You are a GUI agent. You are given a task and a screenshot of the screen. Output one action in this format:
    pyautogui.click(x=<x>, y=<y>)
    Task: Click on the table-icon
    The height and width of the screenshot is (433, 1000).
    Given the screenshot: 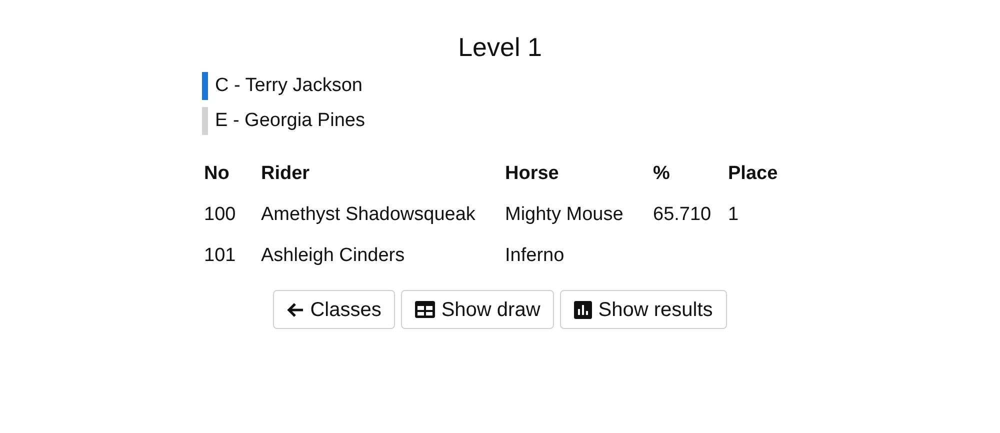 What is the action you would take?
    pyautogui.click(x=425, y=309)
    